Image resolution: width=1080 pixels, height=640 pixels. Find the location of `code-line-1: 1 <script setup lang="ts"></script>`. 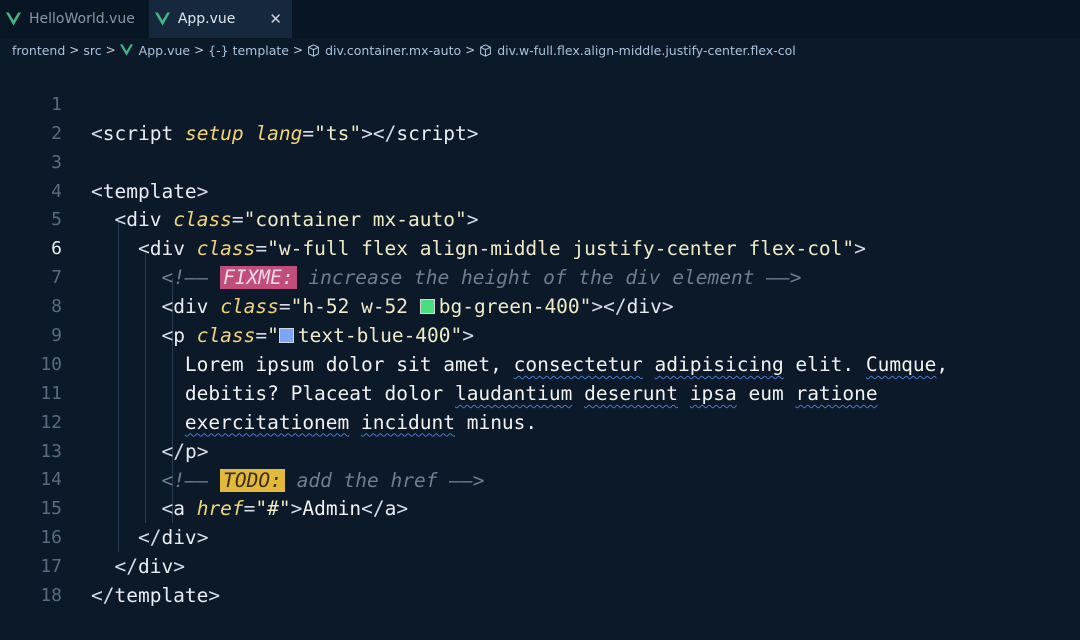

code-line-1: 1 <script setup lang="ts"></script> is located at coordinates (540, 103).